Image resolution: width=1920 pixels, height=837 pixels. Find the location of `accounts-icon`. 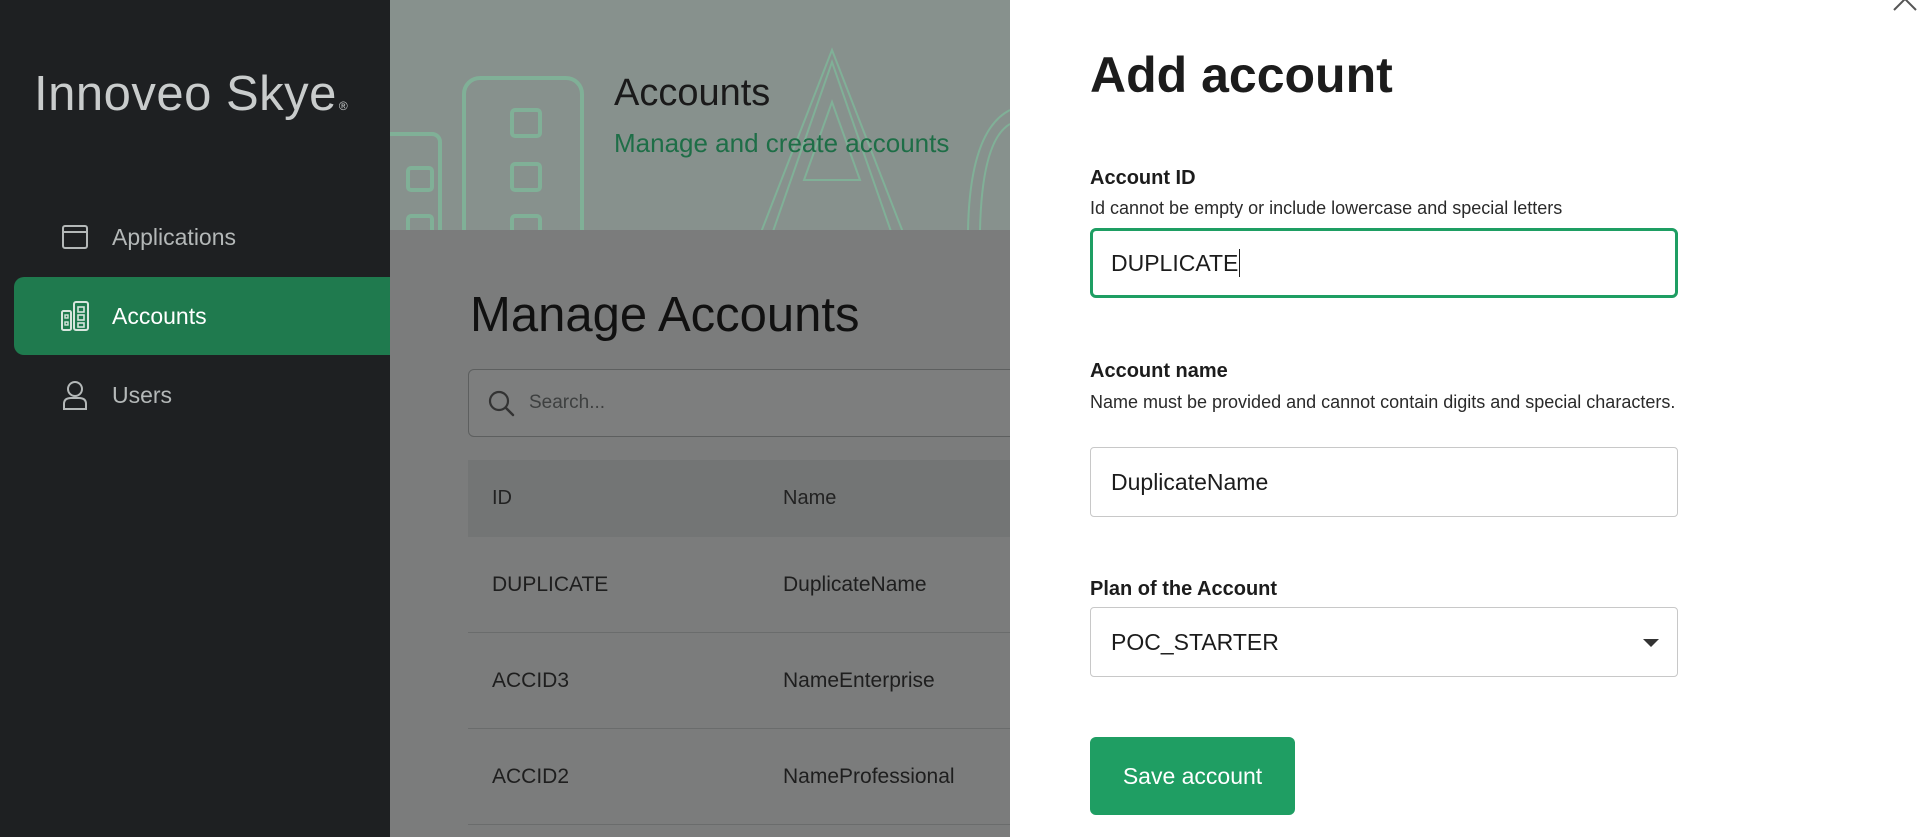

accounts-icon is located at coordinates (75, 316).